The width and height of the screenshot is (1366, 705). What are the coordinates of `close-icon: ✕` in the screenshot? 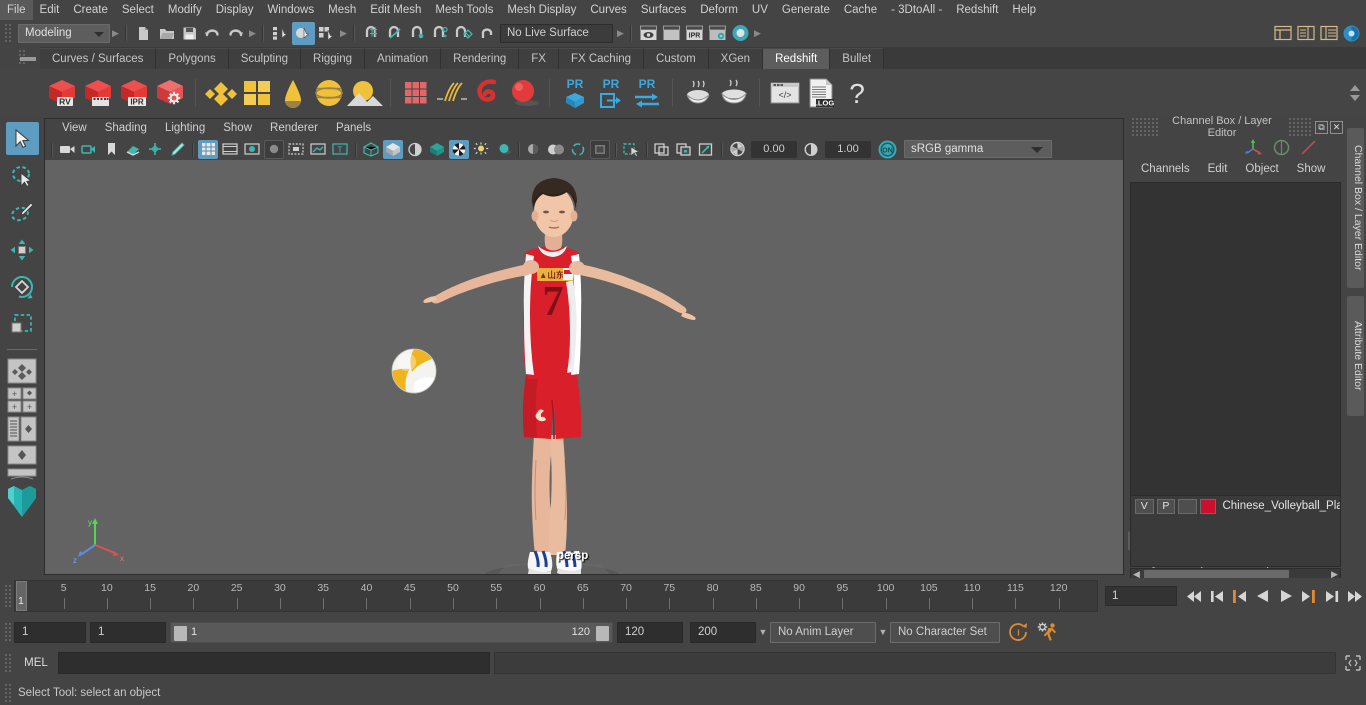 It's located at (1336, 127).